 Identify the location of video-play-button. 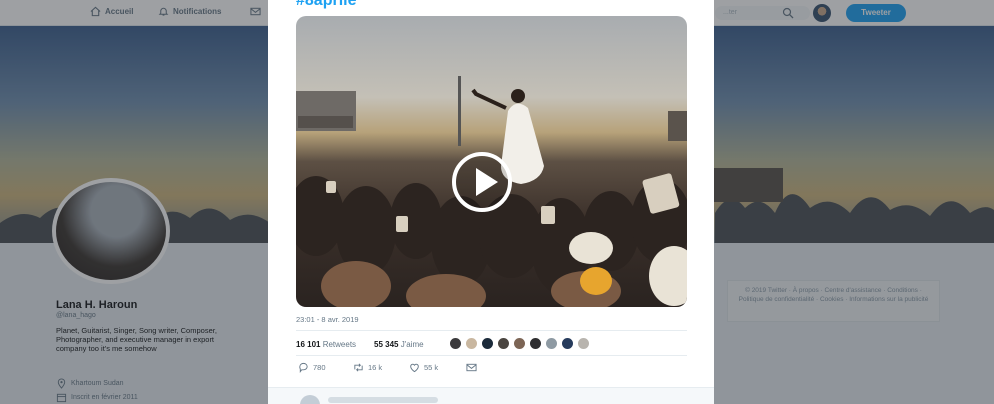
(482, 182).